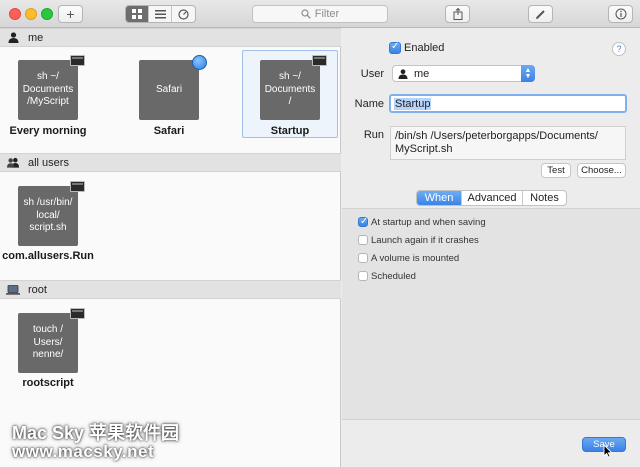 This screenshot has width=640, height=467. Describe the element at coordinates (306, 14) in the screenshot. I see `search-icon` at that location.